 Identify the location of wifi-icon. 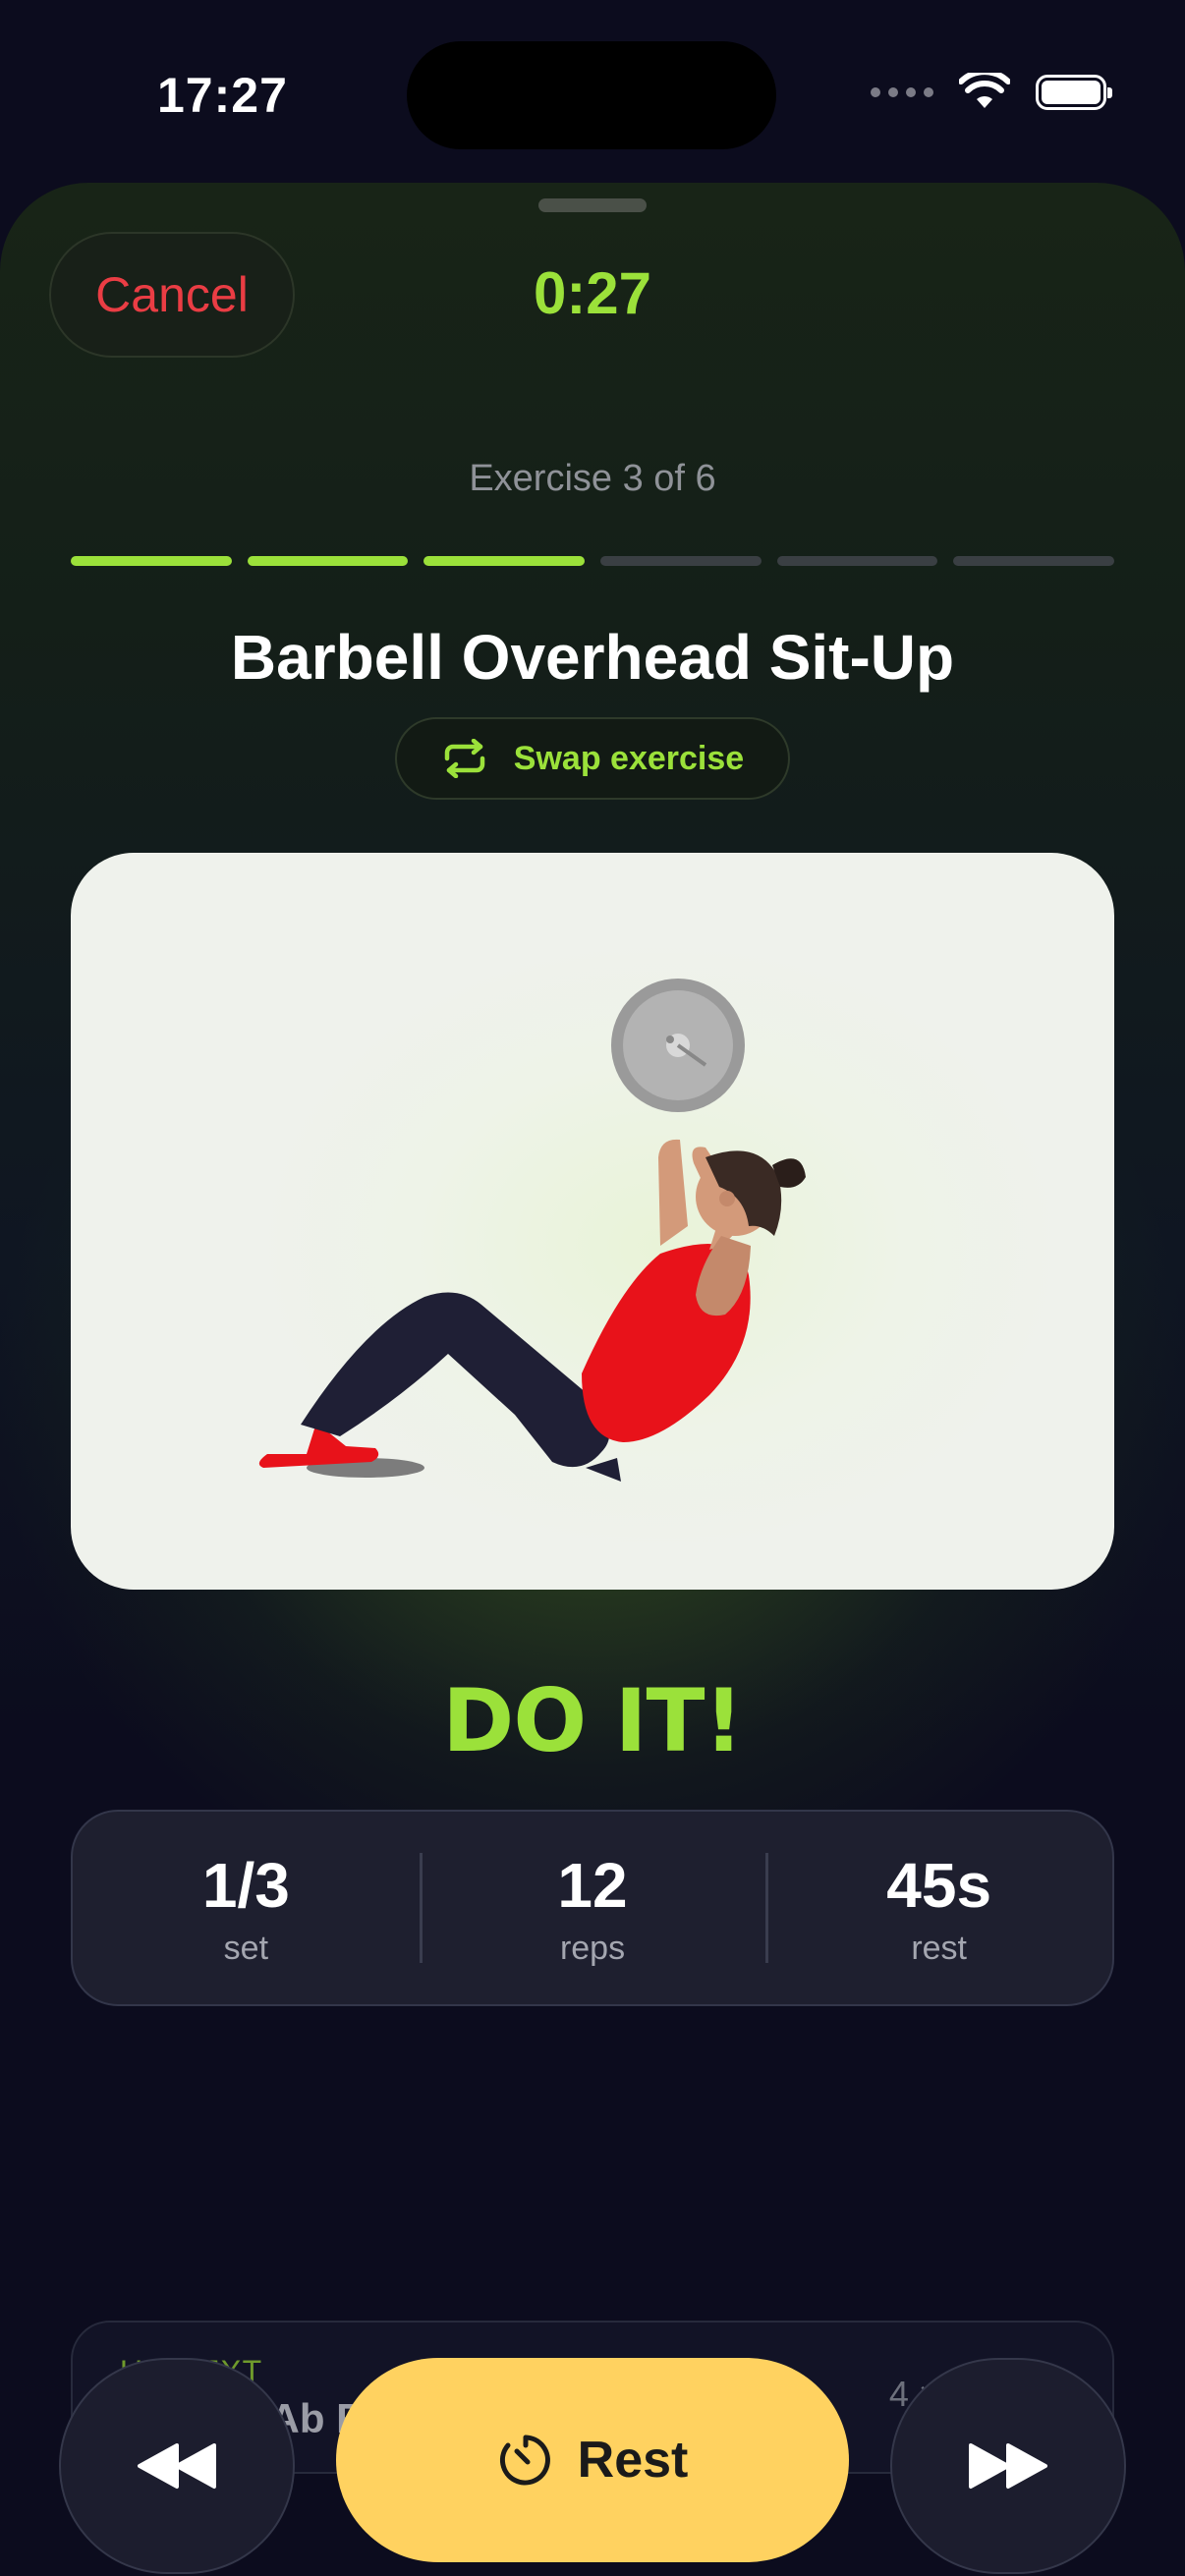
(985, 90).